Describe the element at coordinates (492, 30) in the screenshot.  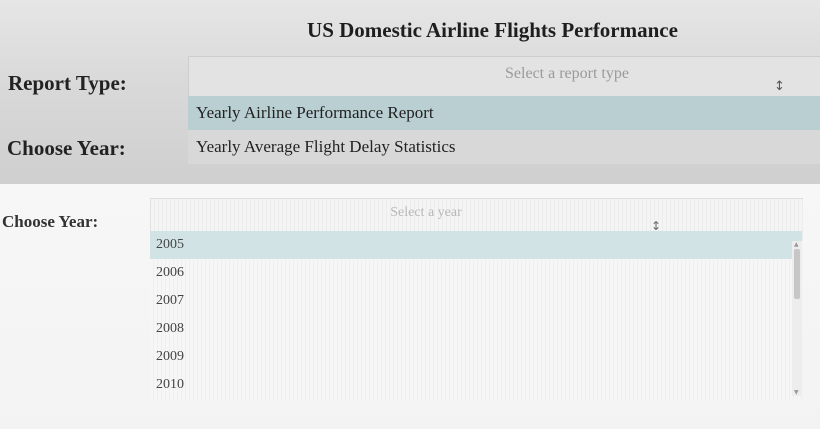
I see `page-title: US Domestic Airline Flights Performance` at that location.